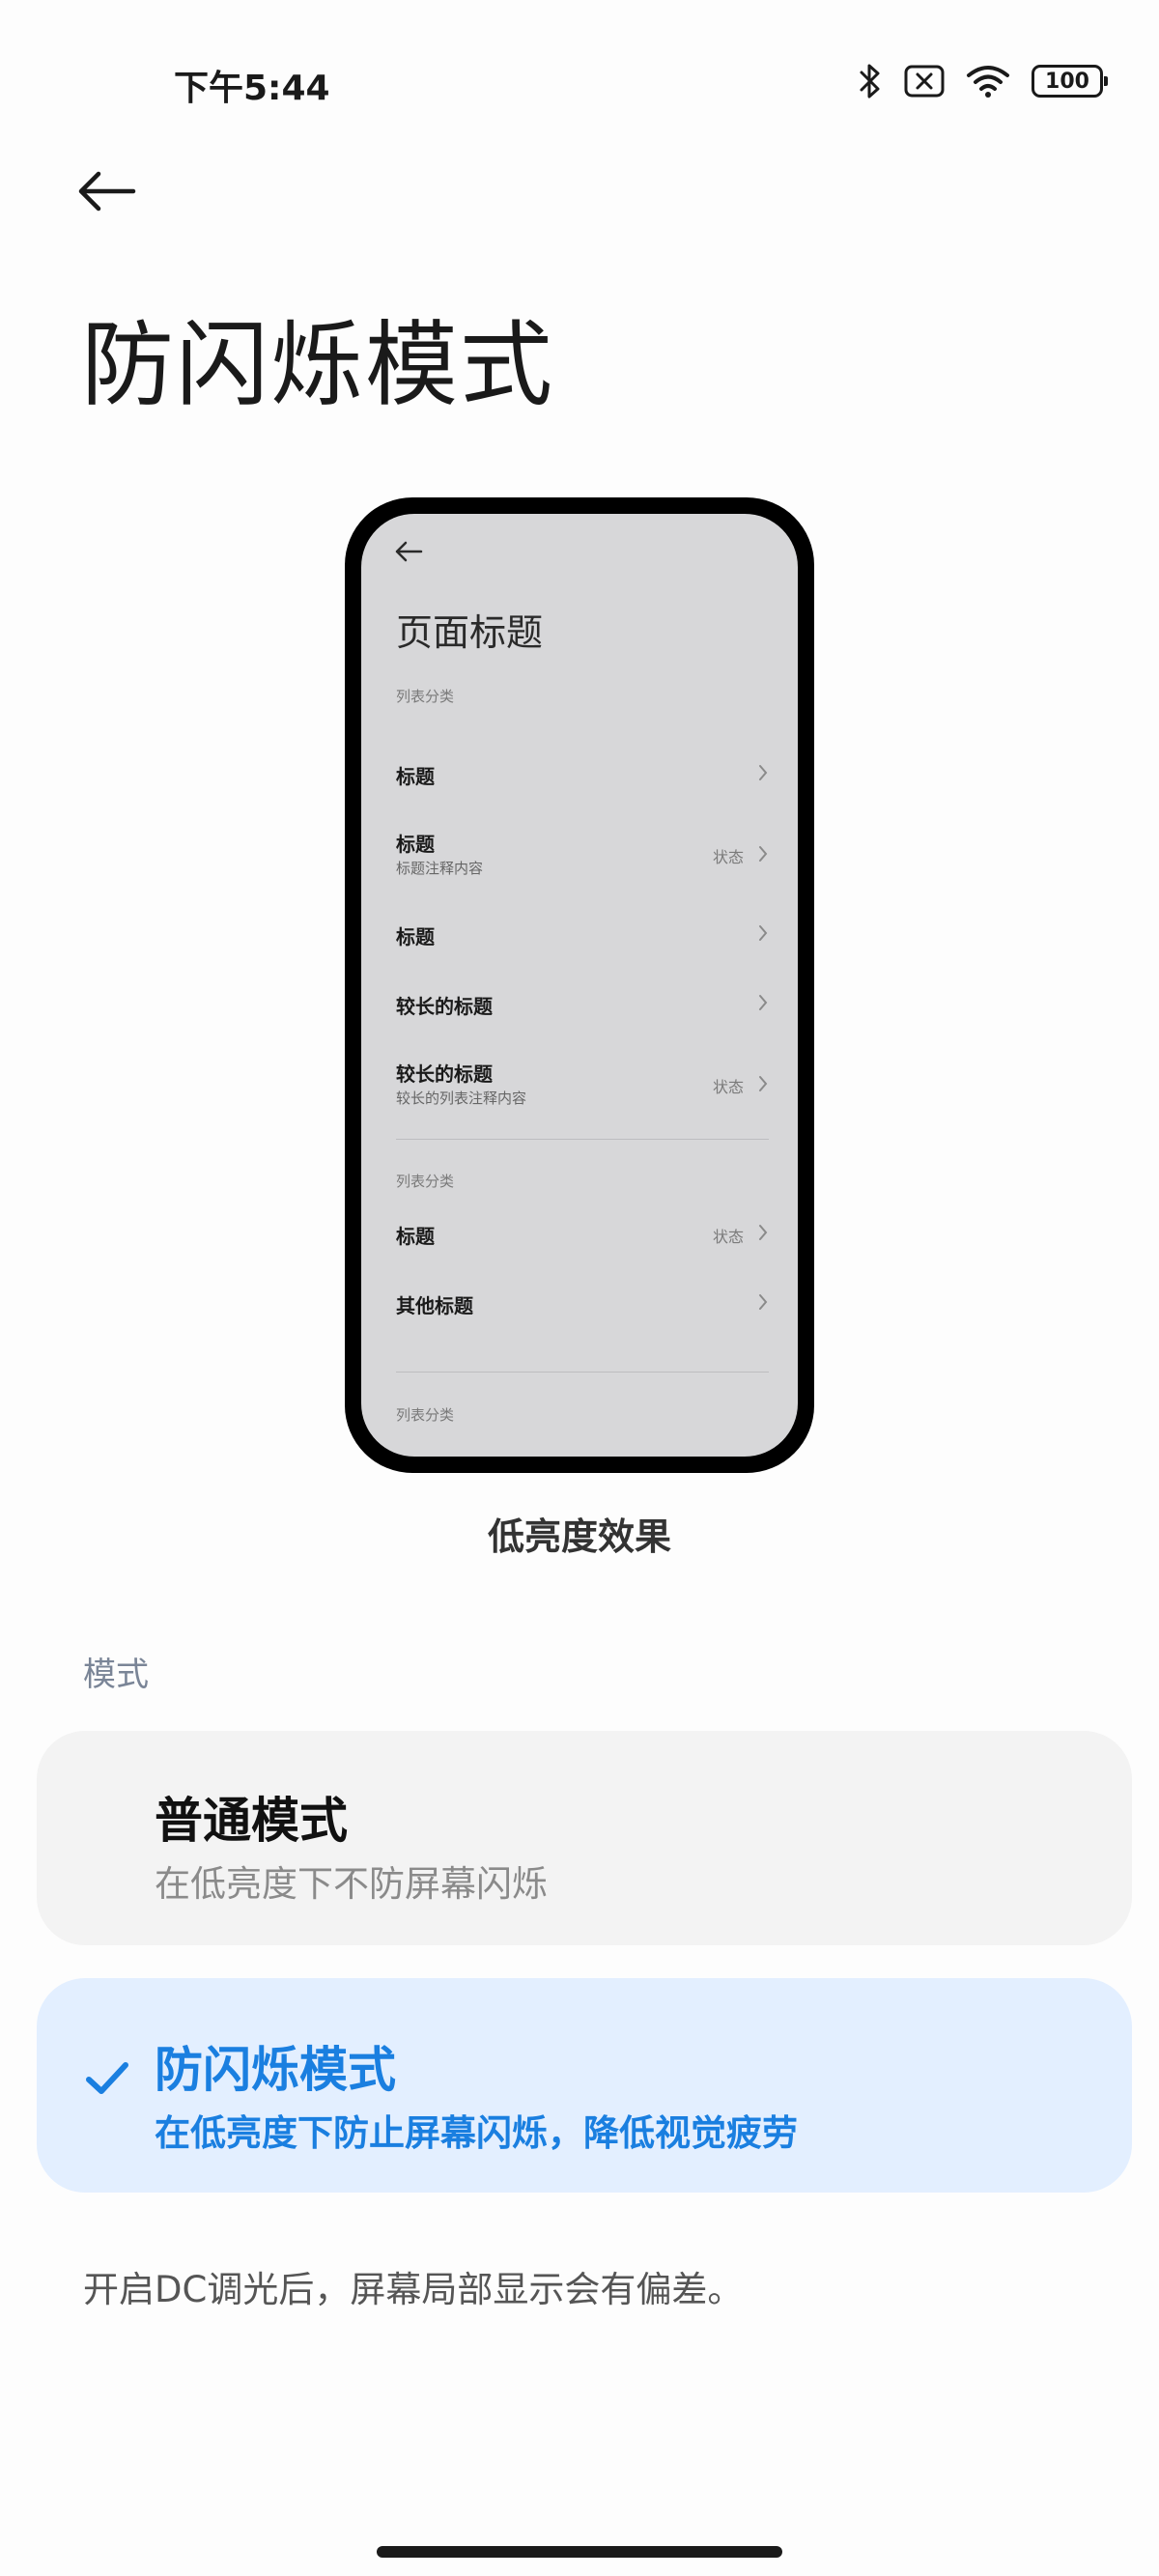 This screenshot has height=2576, width=1159. I want to click on wifi-icon, so click(988, 81).